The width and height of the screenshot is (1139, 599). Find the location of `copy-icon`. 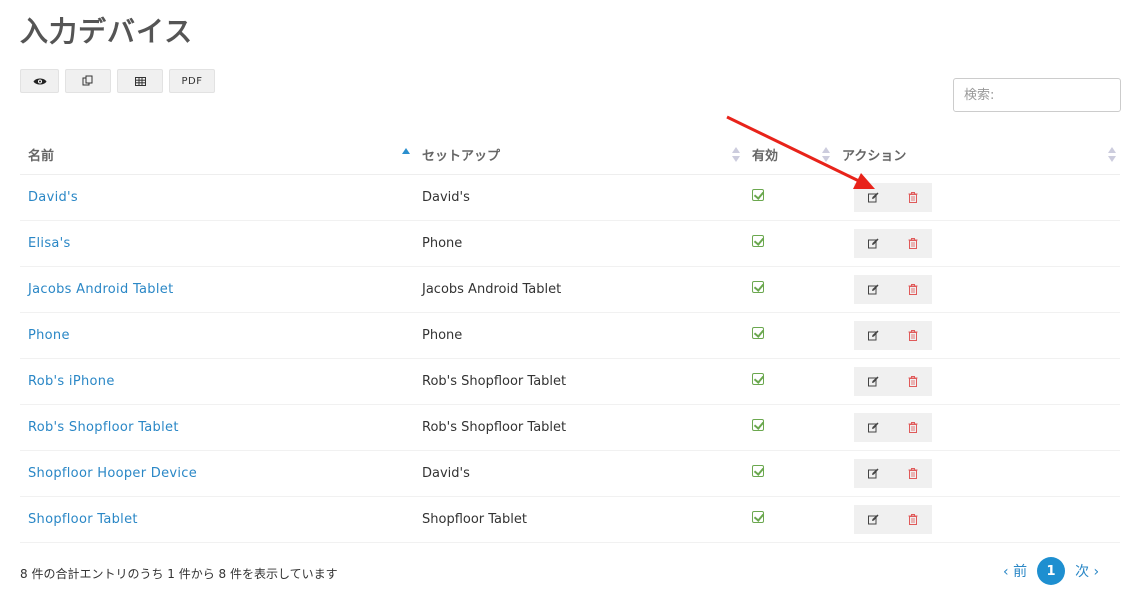

copy-icon is located at coordinates (87, 80).